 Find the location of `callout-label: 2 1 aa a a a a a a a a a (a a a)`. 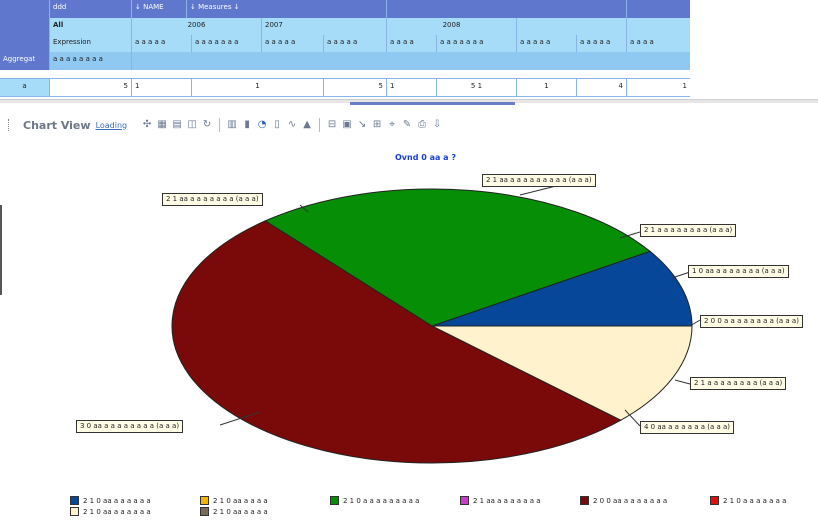

callout-label: 2 1 aa a a a a a a a a a (a a a) is located at coordinates (539, 180).